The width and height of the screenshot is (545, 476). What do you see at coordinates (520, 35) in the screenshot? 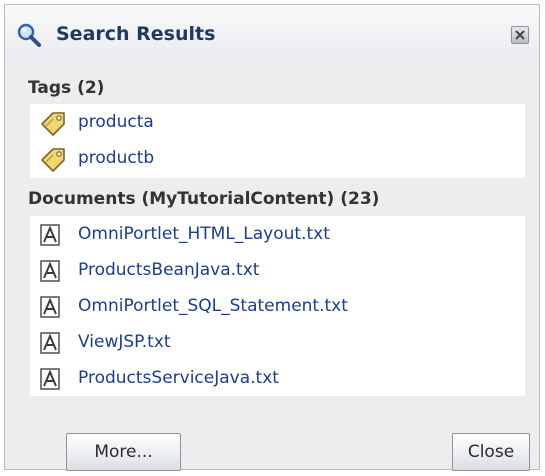
I see `close-dialog-icon` at bounding box center [520, 35].